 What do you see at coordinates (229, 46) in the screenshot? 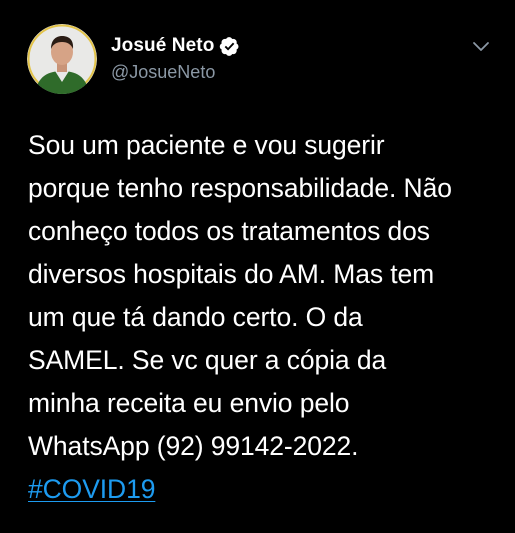
I see `verified-badge-icon` at bounding box center [229, 46].